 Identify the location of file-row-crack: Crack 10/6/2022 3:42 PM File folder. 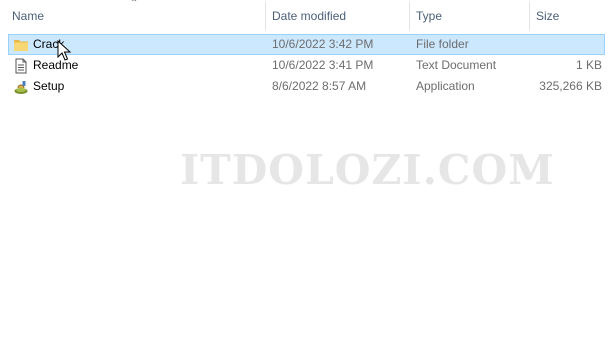
(306, 44).